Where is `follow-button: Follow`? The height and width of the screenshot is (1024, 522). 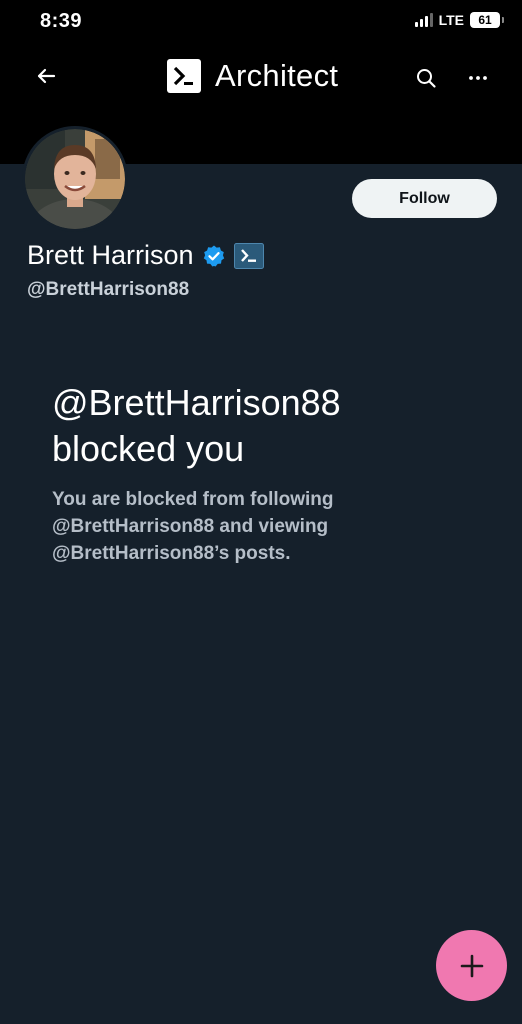
follow-button: Follow is located at coordinates (424, 198).